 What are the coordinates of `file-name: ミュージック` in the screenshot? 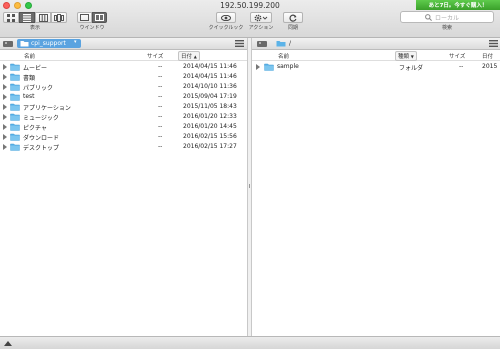 It's located at (41, 118).